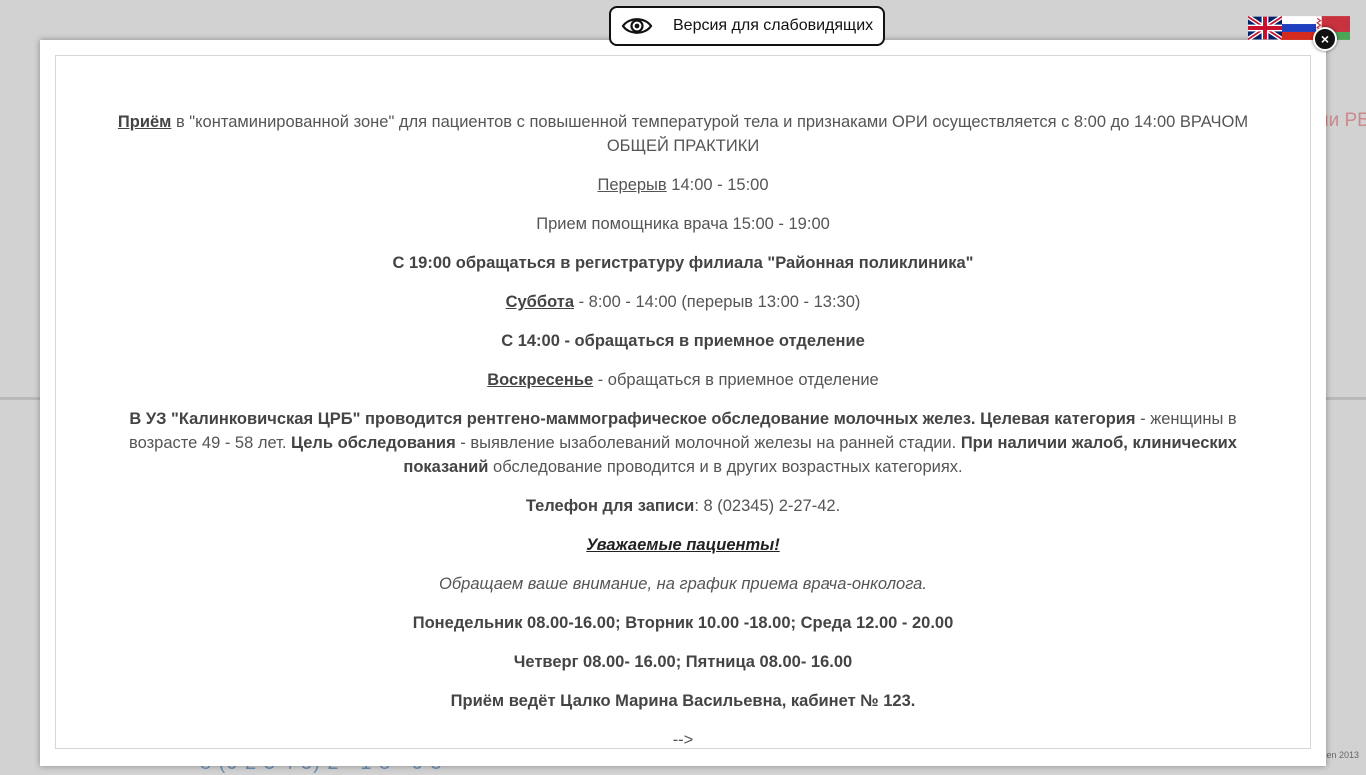 The image size is (1366, 775). What do you see at coordinates (539, 302) in the screenshot?
I see `saturday-lead: Суббота` at bounding box center [539, 302].